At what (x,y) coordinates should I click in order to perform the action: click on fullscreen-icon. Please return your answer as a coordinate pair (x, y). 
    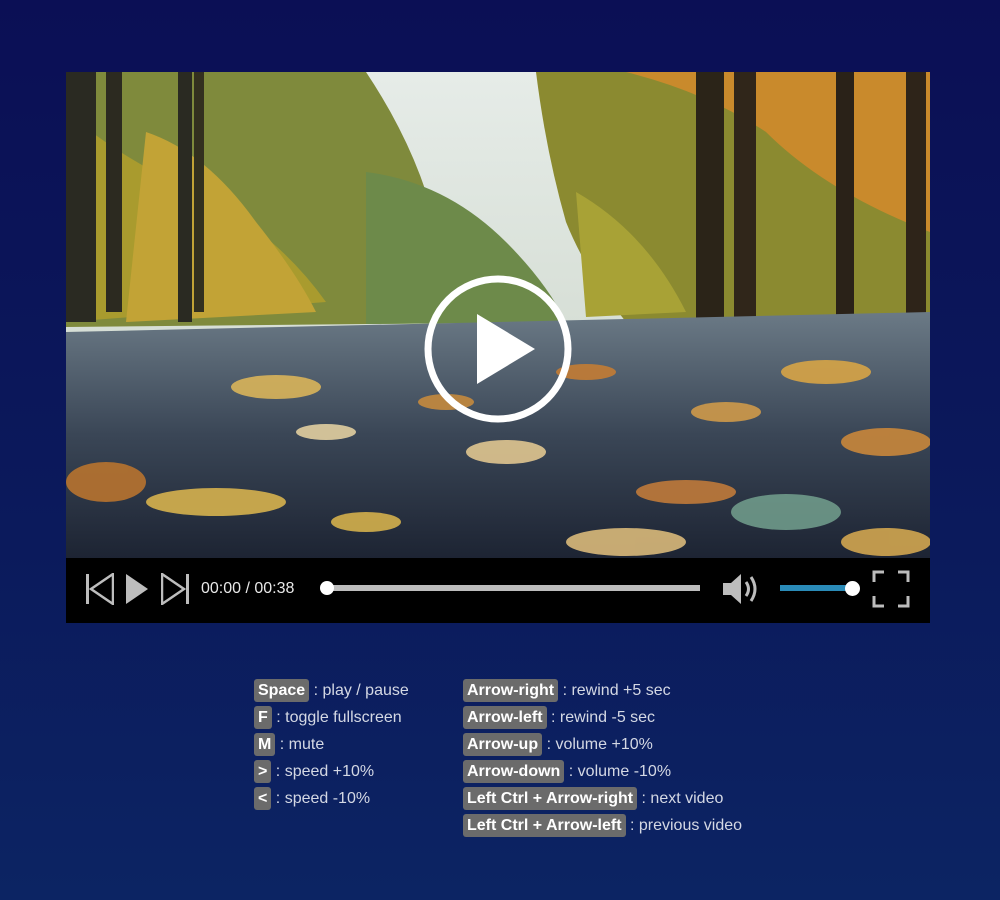
    Looking at the image, I should click on (891, 589).